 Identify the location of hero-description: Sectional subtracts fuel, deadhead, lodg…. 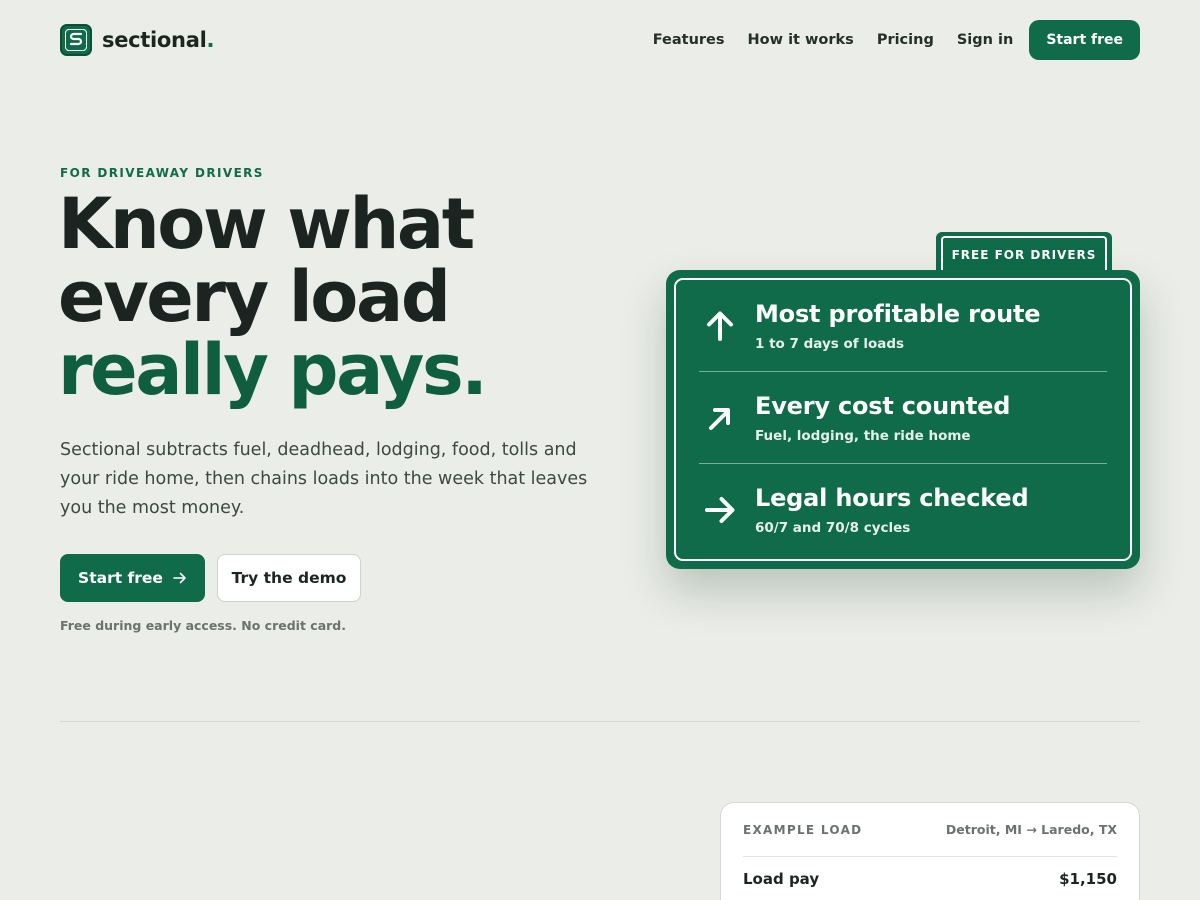
(324, 479).